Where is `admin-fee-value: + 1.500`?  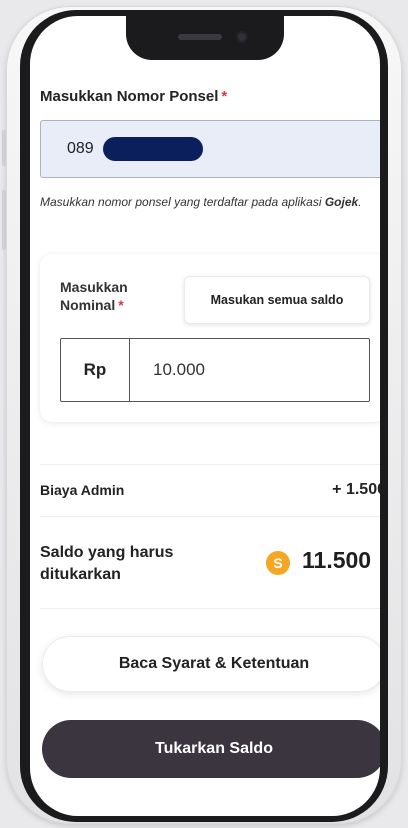 admin-fee-value: + 1.500 is located at coordinates (356, 489).